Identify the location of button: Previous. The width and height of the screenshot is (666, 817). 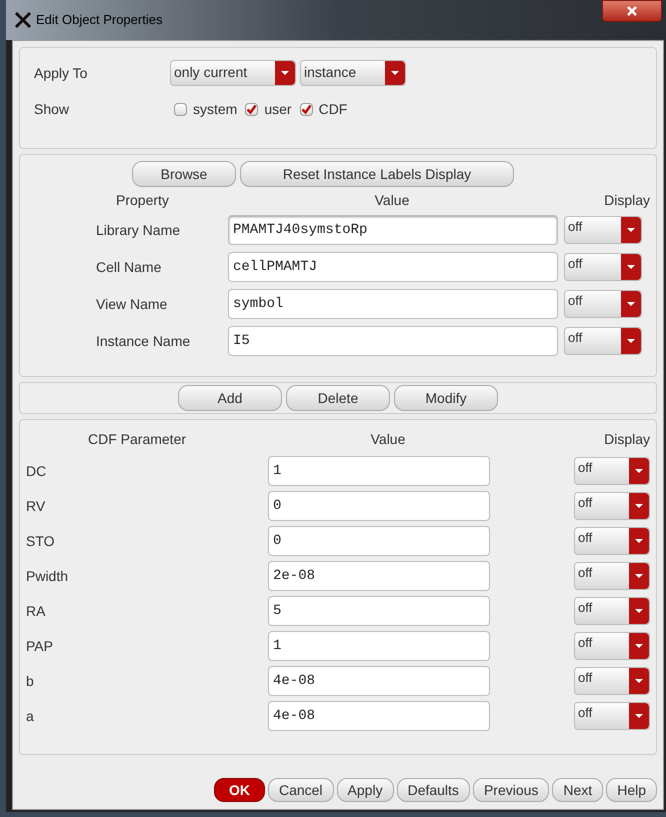
(511, 790).